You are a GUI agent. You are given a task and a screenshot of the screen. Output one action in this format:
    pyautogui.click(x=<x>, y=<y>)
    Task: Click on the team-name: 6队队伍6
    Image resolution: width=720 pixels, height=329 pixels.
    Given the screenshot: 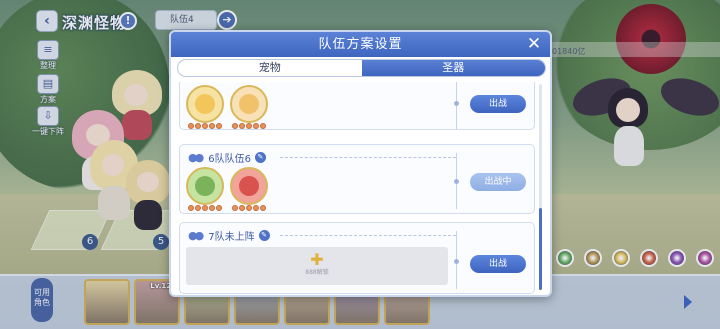 What is the action you would take?
    pyautogui.click(x=229, y=159)
    